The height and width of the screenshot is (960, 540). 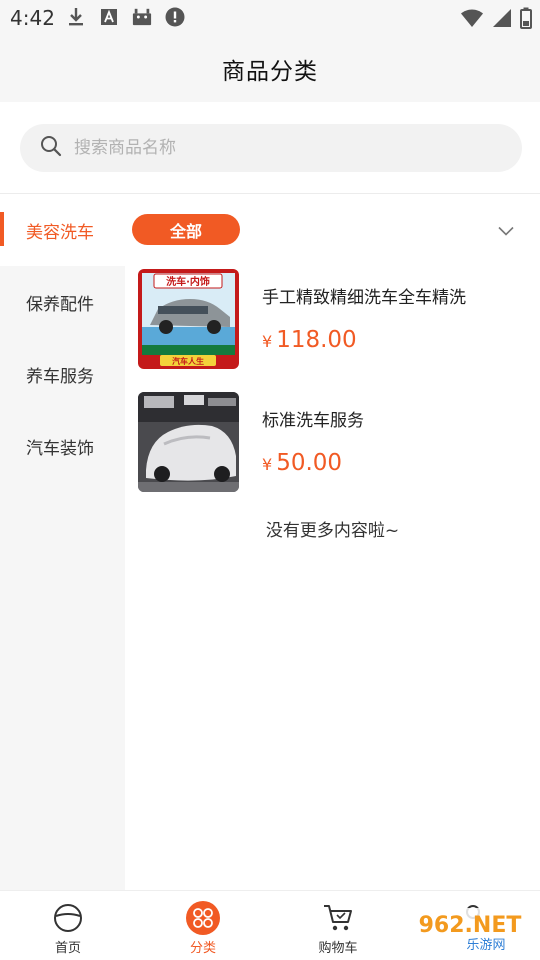 I want to click on product-image: 洗车·内饰 汽车人生, so click(x=188, y=319).